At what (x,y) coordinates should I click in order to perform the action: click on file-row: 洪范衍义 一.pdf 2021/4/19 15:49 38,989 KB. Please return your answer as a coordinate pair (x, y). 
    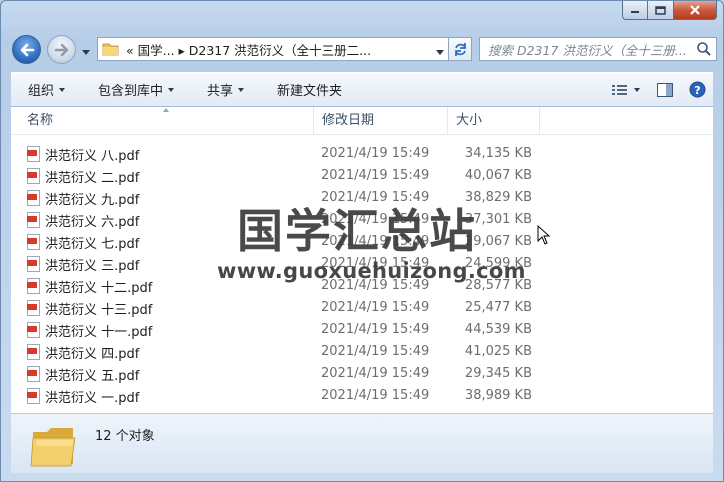
    Looking at the image, I should click on (362, 396).